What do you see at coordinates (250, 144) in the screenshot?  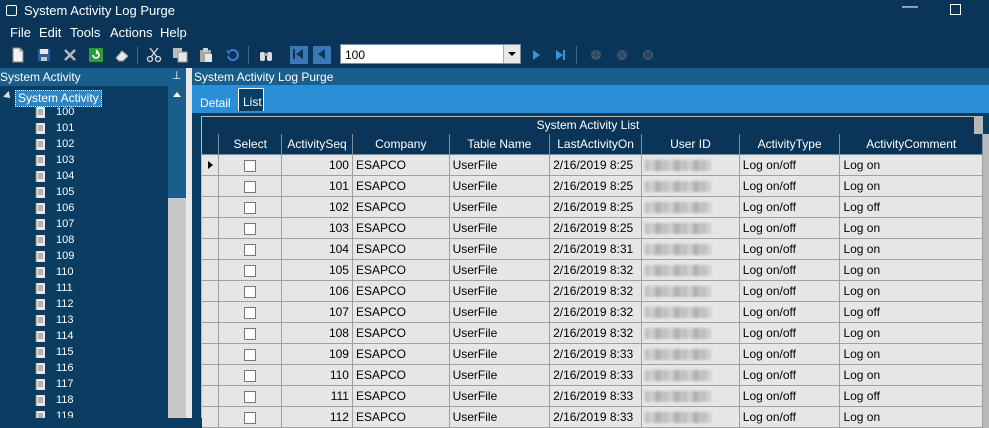 I see `column-header: Select` at bounding box center [250, 144].